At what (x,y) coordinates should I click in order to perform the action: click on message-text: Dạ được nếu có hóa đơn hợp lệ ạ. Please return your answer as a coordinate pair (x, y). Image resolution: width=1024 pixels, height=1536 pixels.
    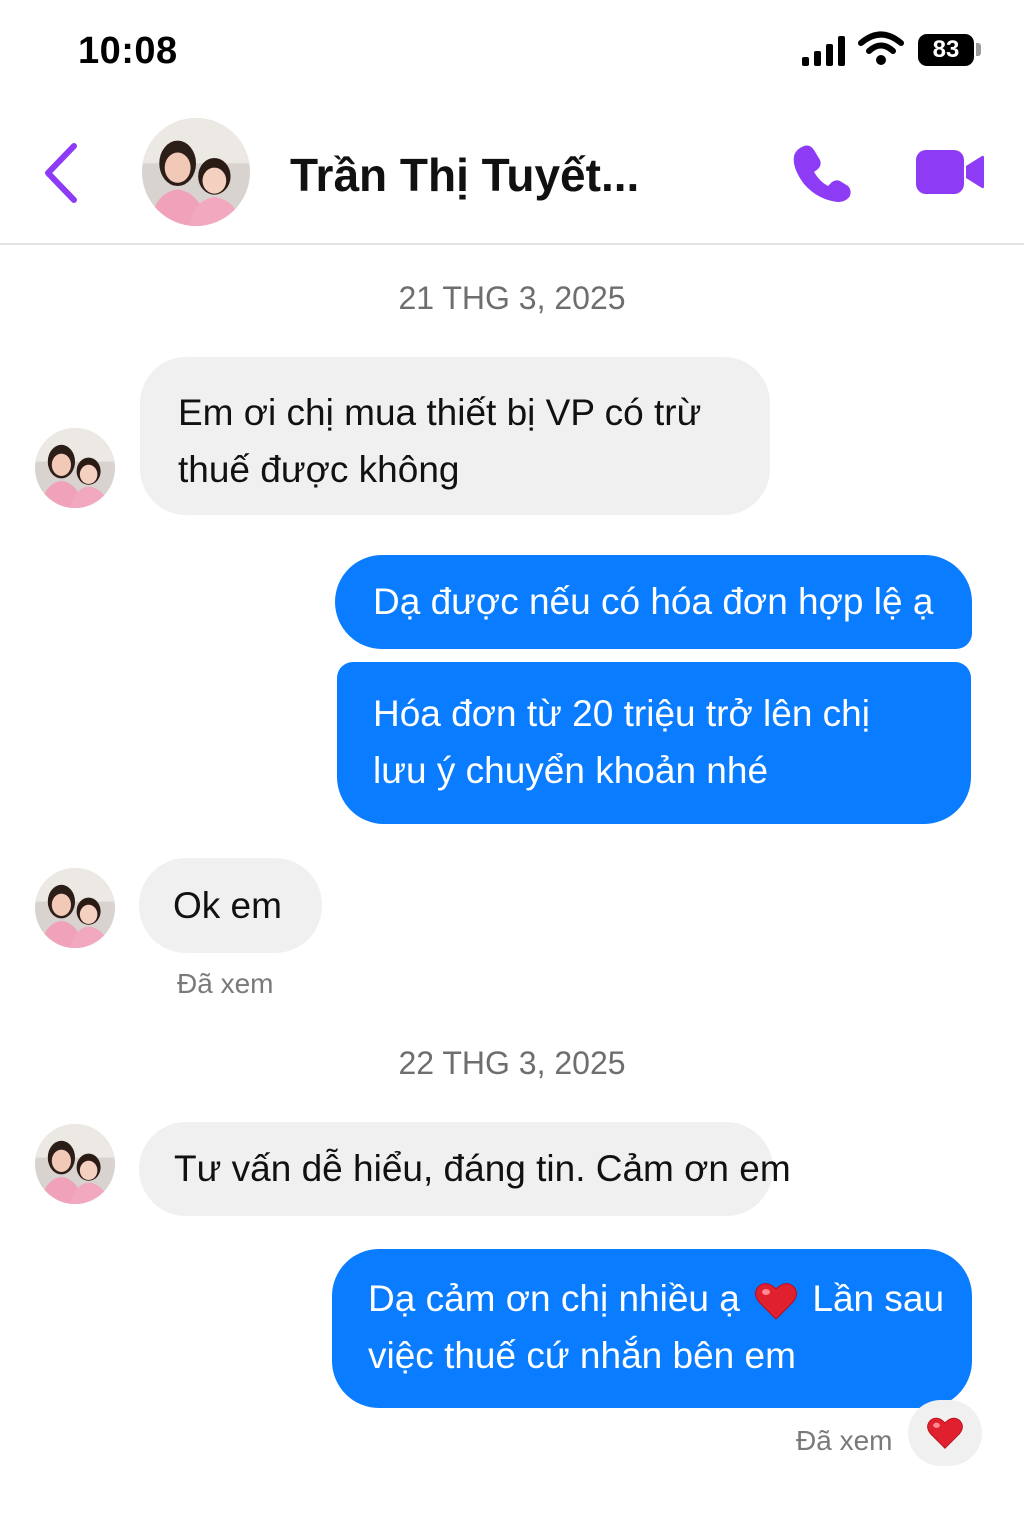
    Looking at the image, I should click on (653, 601).